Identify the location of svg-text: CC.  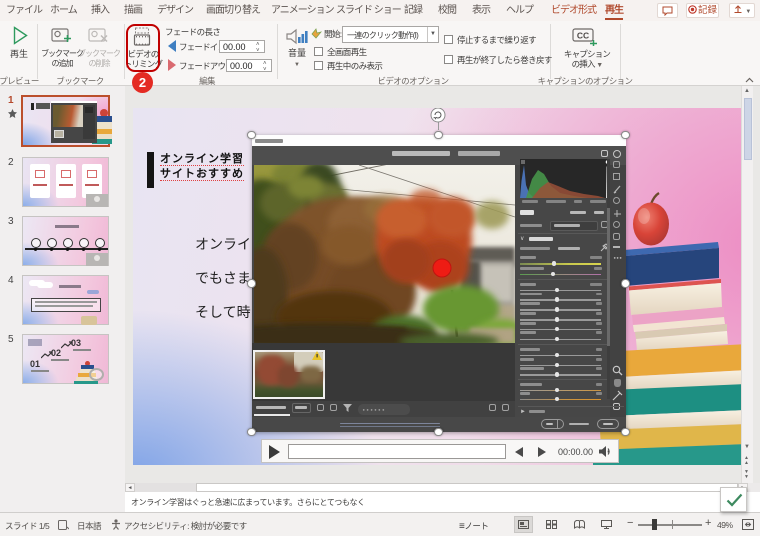
(583, 36).